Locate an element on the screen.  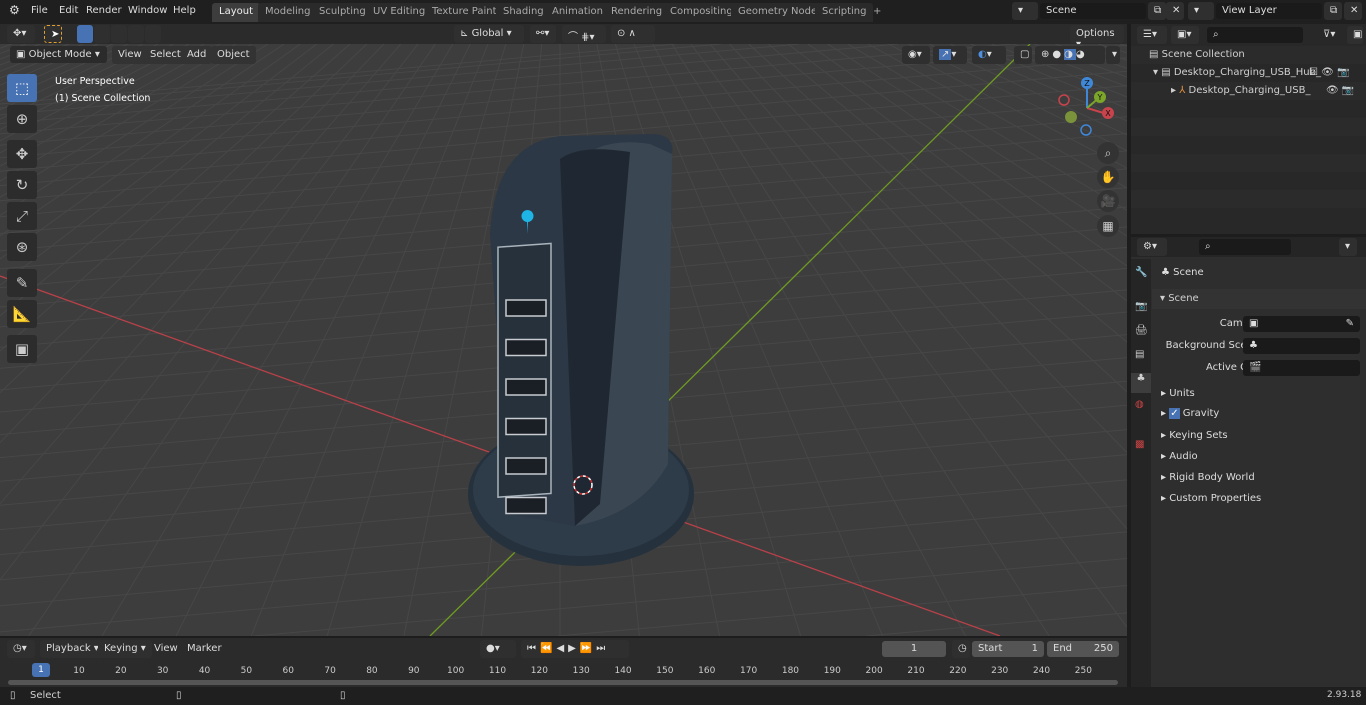
start-frame-field: Start 1 is located at coordinates (1008, 649).